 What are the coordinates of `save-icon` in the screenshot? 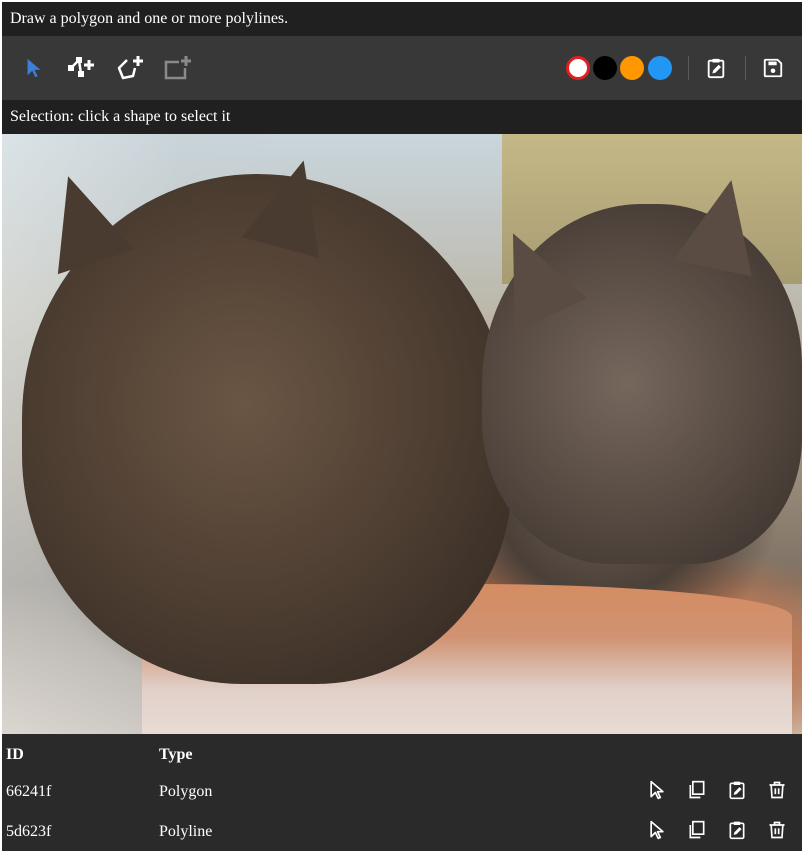 It's located at (773, 68).